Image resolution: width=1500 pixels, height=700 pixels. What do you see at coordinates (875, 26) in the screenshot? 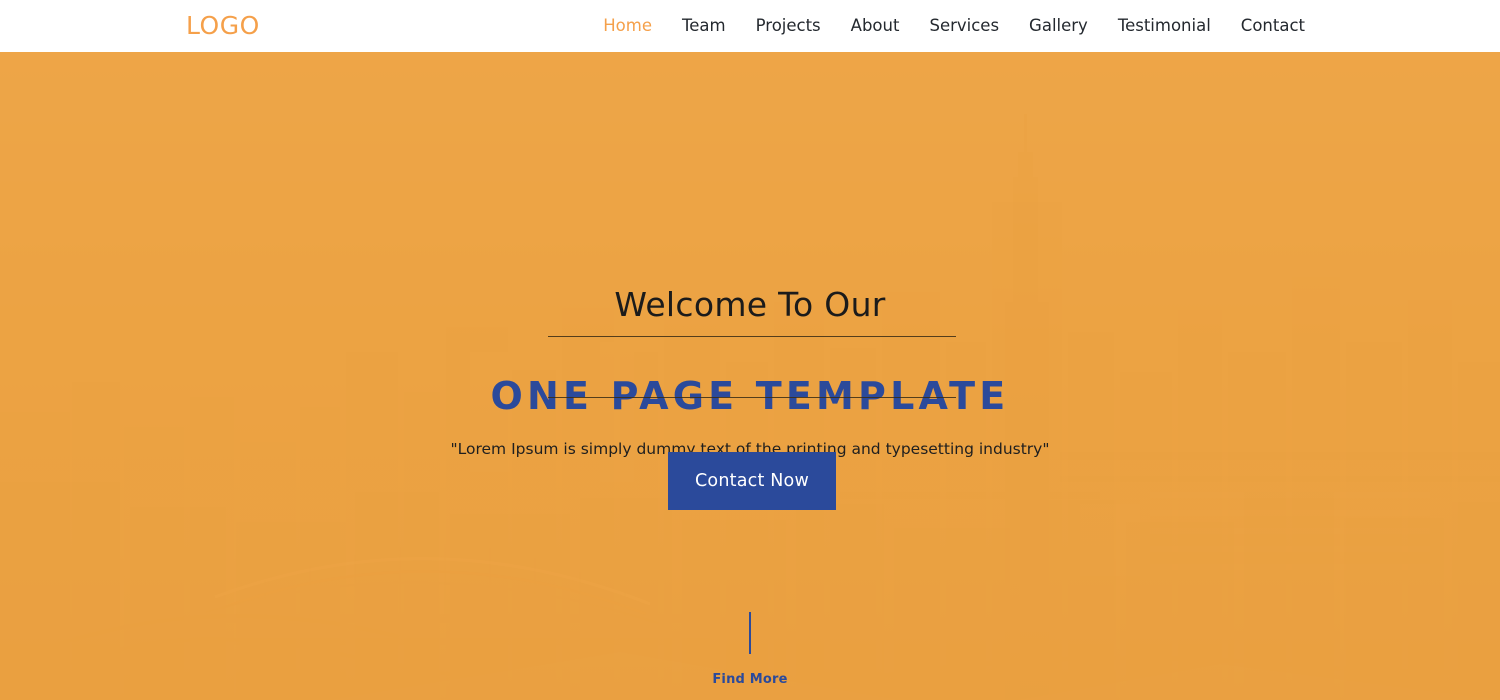
I see `nav-item-about: About` at bounding box center [875, 26].